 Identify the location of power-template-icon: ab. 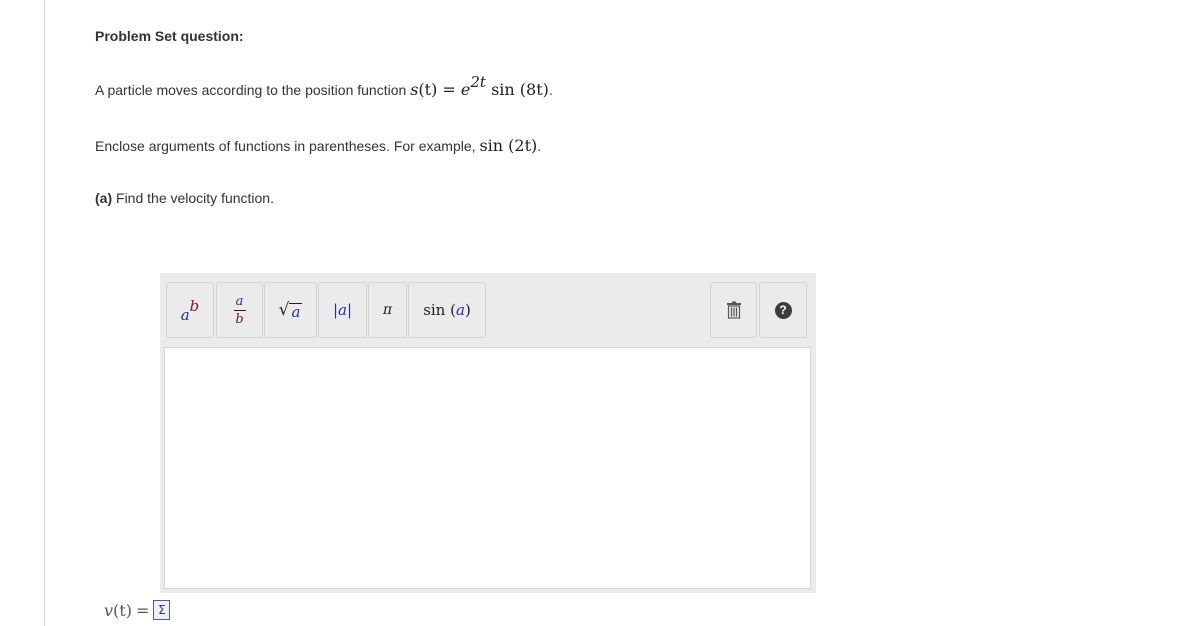
(190, 310).